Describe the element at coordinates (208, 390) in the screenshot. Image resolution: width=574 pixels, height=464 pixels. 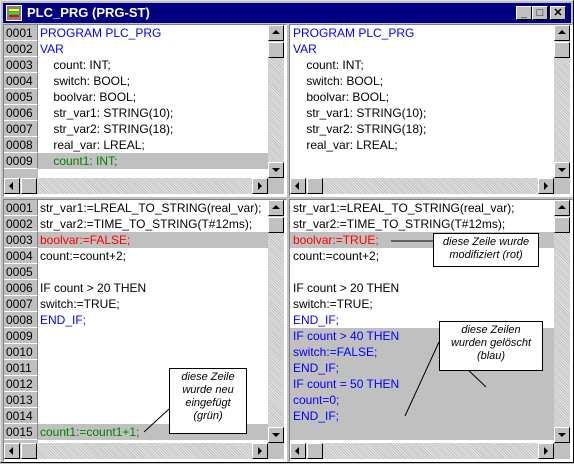
I see `callout-text: wurde neu` at that location.